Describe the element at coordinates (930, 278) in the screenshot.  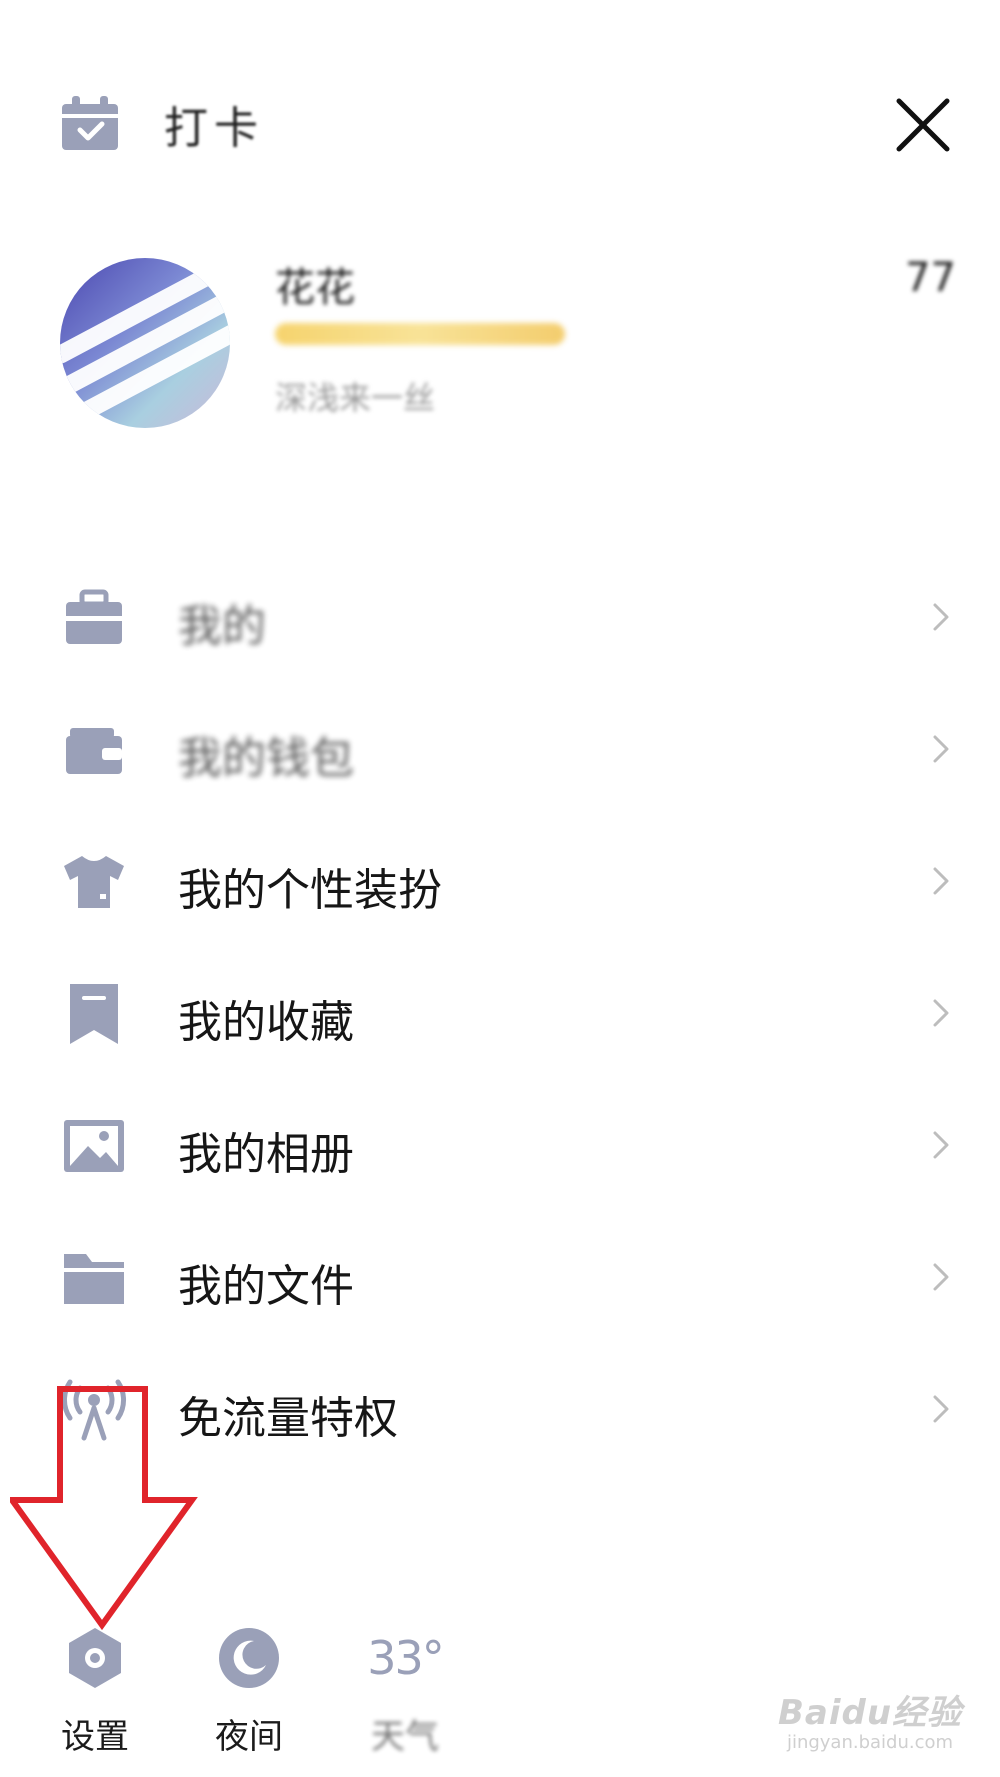
I see `profile-extra: 77` at that location.